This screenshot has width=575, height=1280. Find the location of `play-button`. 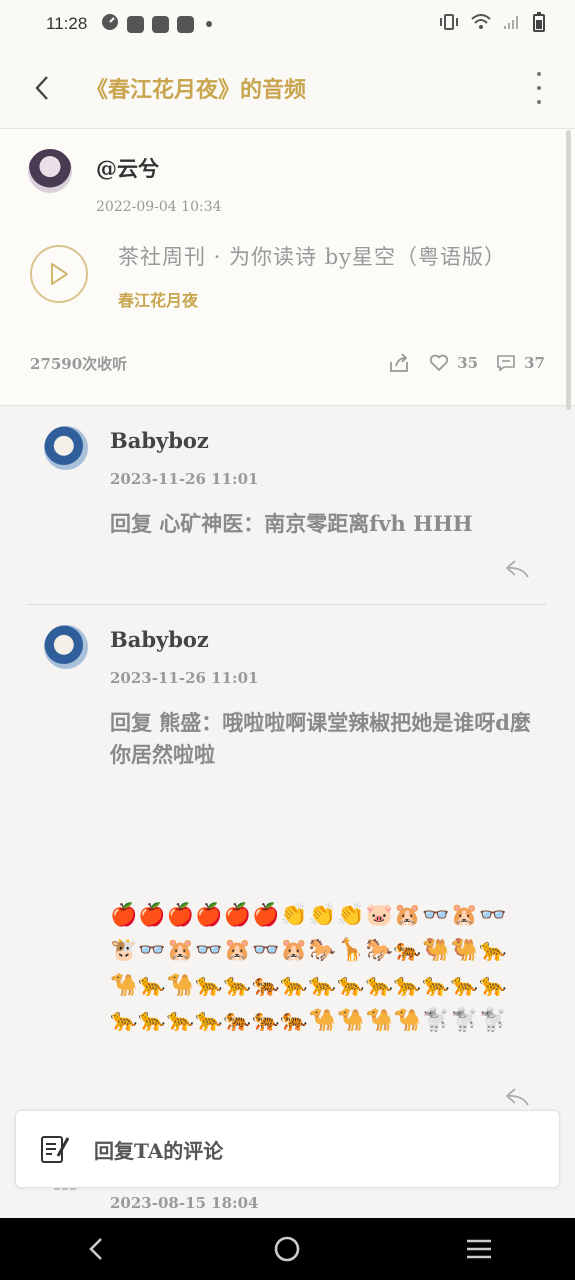

play-button is located at coordinates (59, 274).